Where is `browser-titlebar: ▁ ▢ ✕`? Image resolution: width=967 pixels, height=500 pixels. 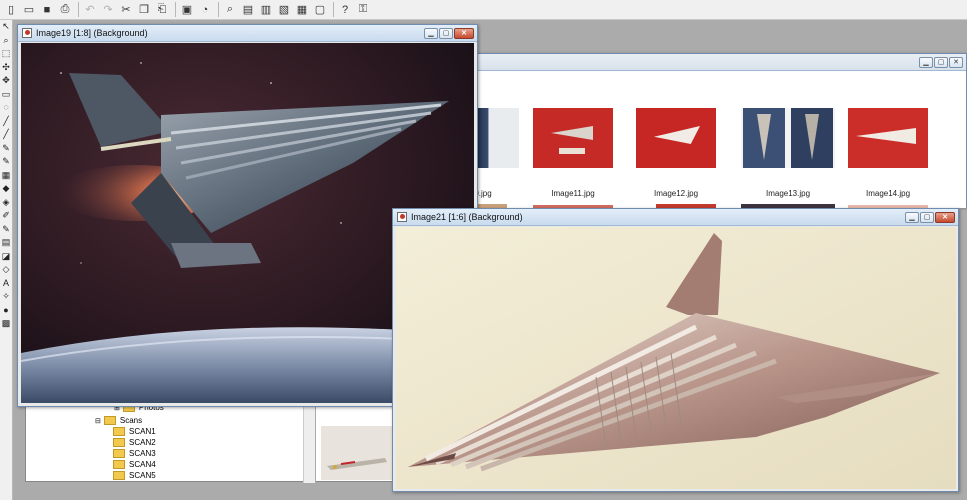
browser-titlebar: ▁ ▢ ✕ is located at coordinates (718, 62).